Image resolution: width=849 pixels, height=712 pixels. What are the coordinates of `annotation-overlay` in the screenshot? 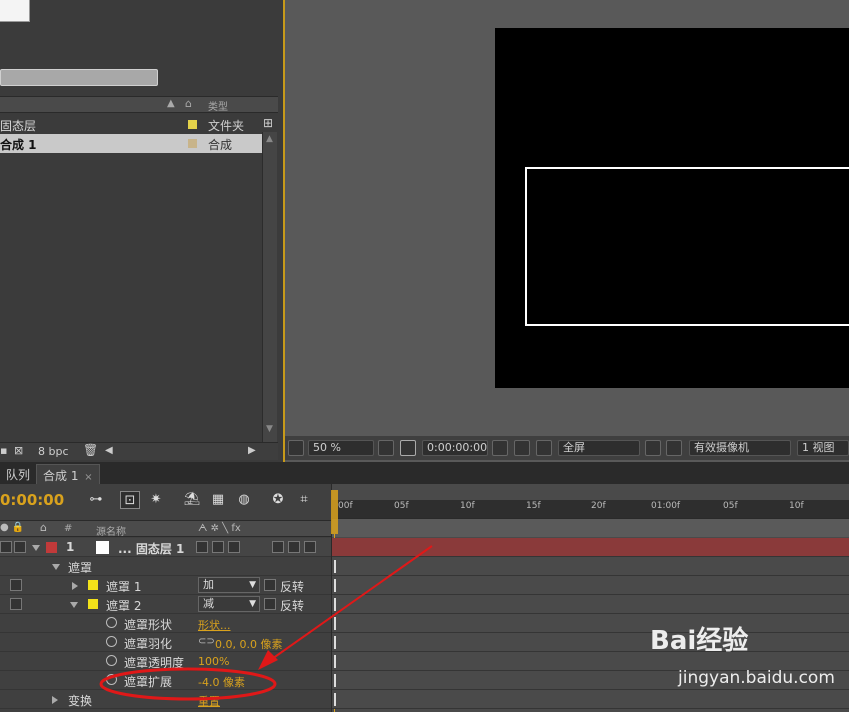 It's located at (266, 623).